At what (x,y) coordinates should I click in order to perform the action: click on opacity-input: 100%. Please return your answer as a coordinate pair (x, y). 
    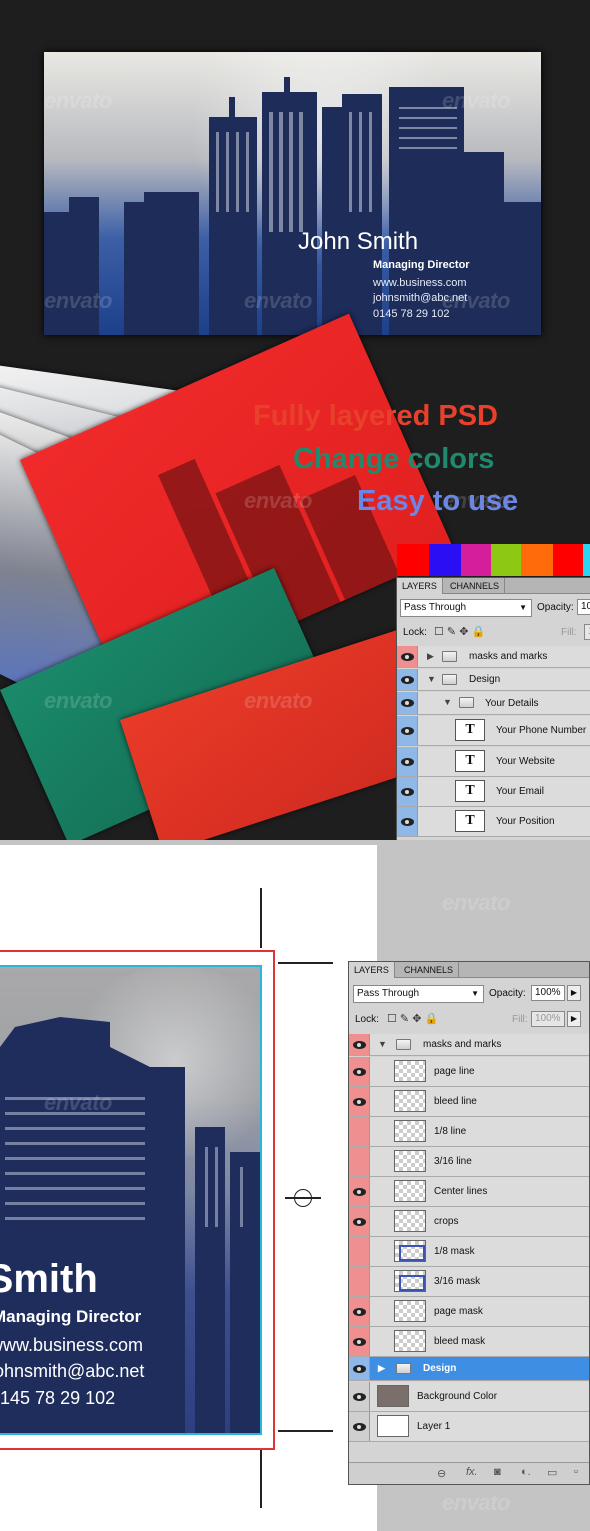
    Looking at the image, I should click on (548, 993).